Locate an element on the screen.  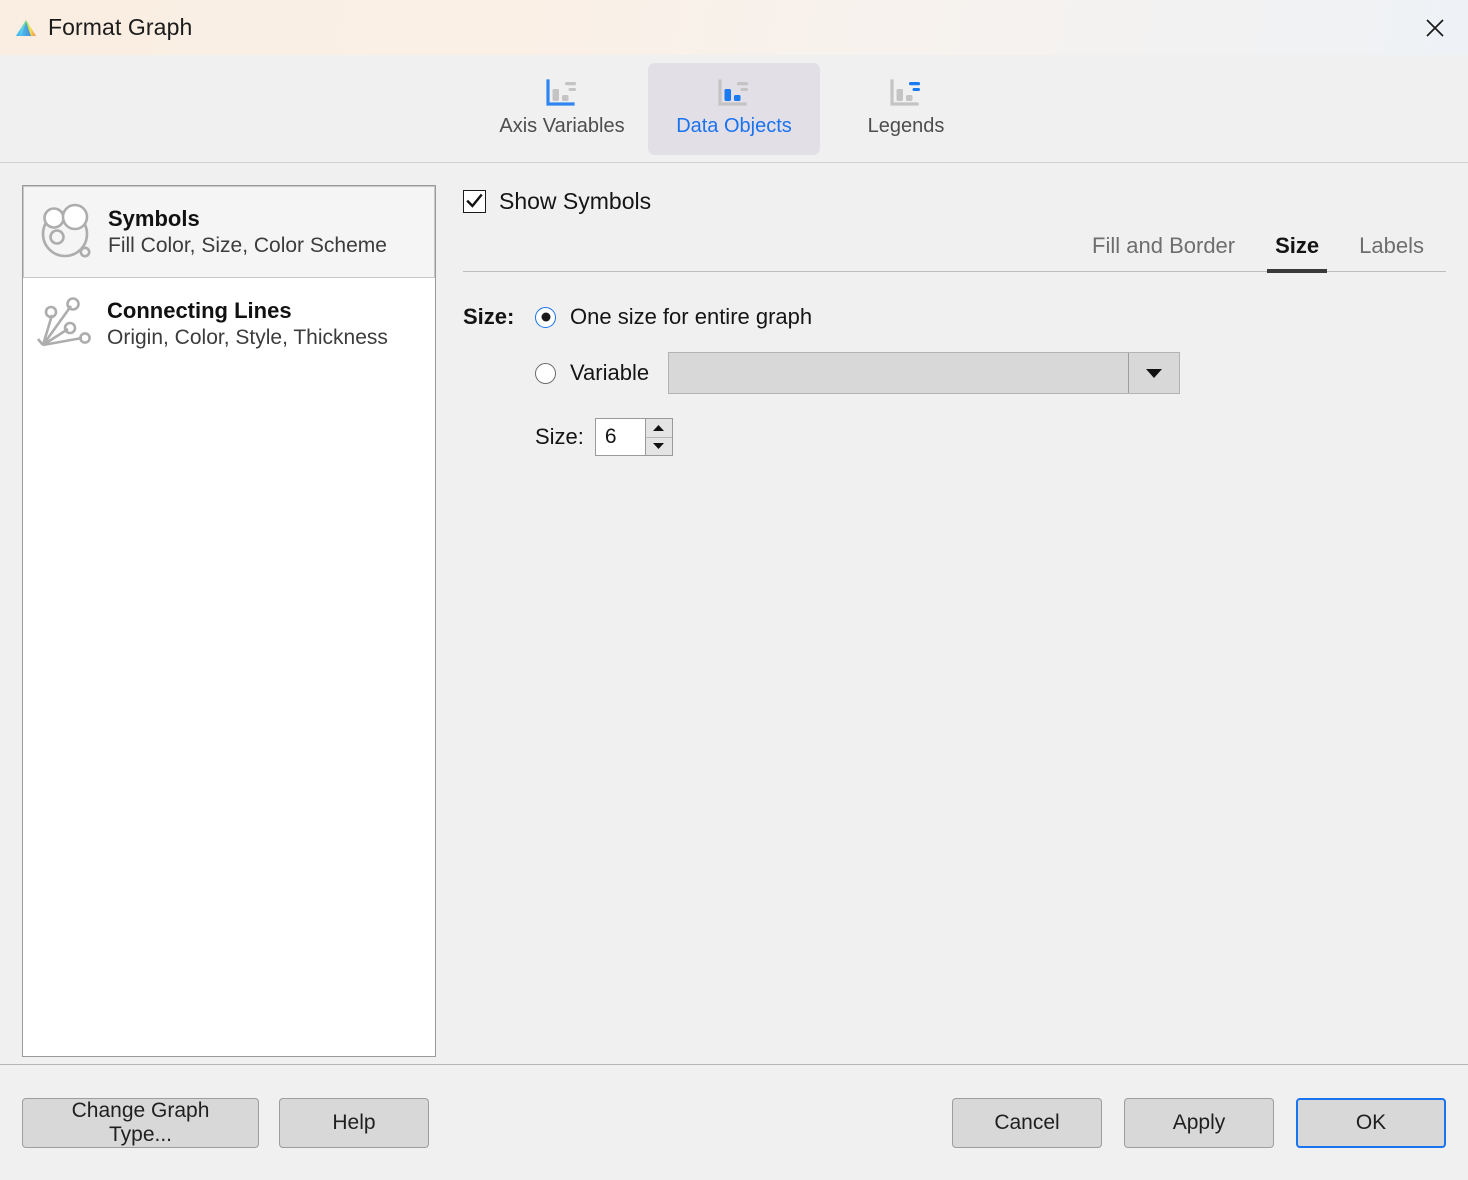
show-symbols-label: Show Symbols is located at coordinates (575, 201).